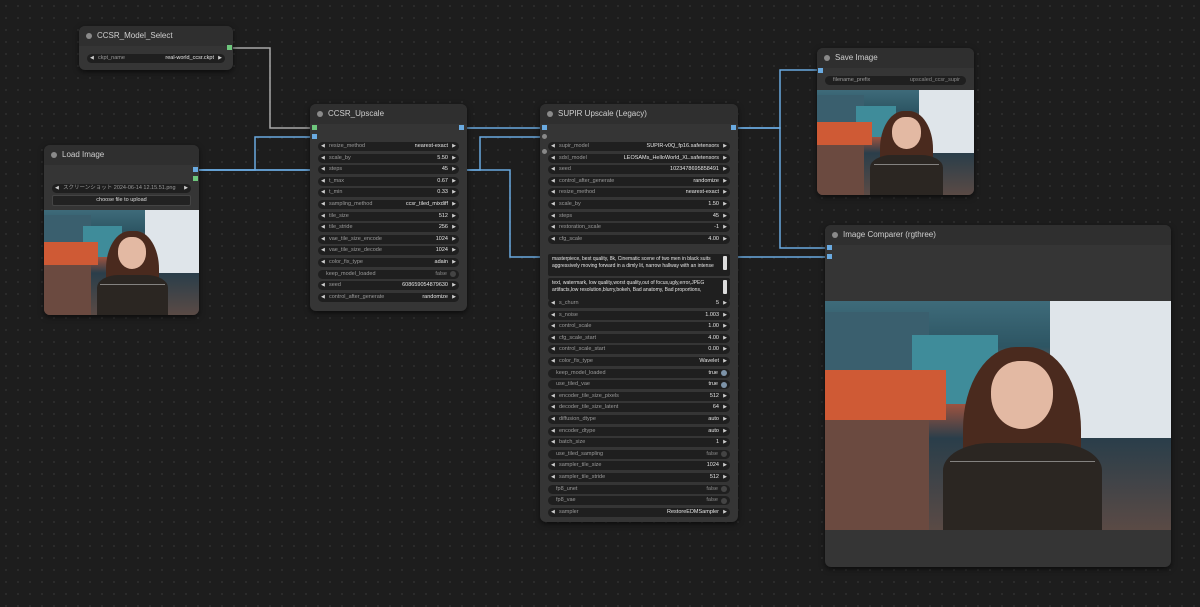 The image size is (1200, 607). I want to click on widget-restoration-scale: ◀ restoration_scale -1 ▶, so click(639, 228).